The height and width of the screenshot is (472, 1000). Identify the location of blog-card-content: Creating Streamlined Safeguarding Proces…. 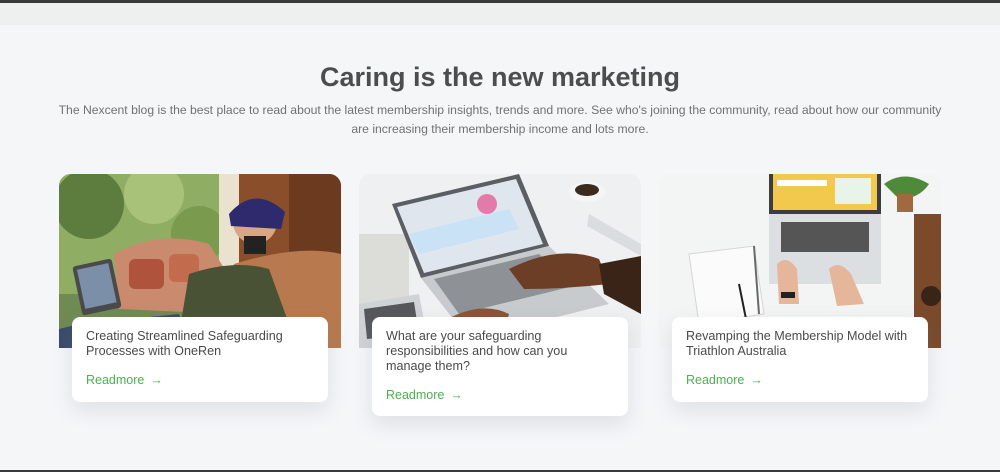
(200, 359).